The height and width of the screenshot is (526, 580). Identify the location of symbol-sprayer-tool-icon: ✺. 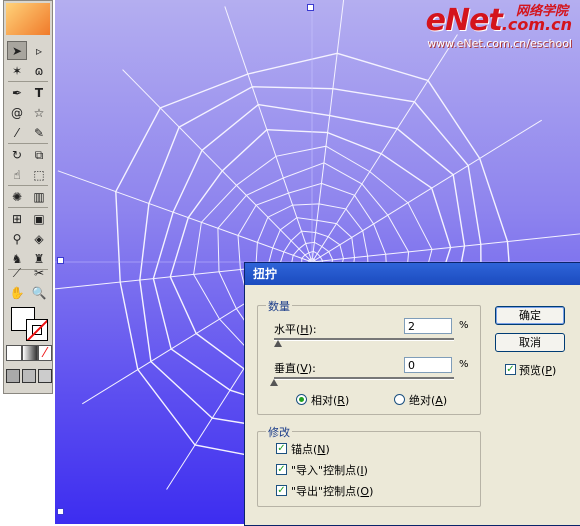
(17, 196).